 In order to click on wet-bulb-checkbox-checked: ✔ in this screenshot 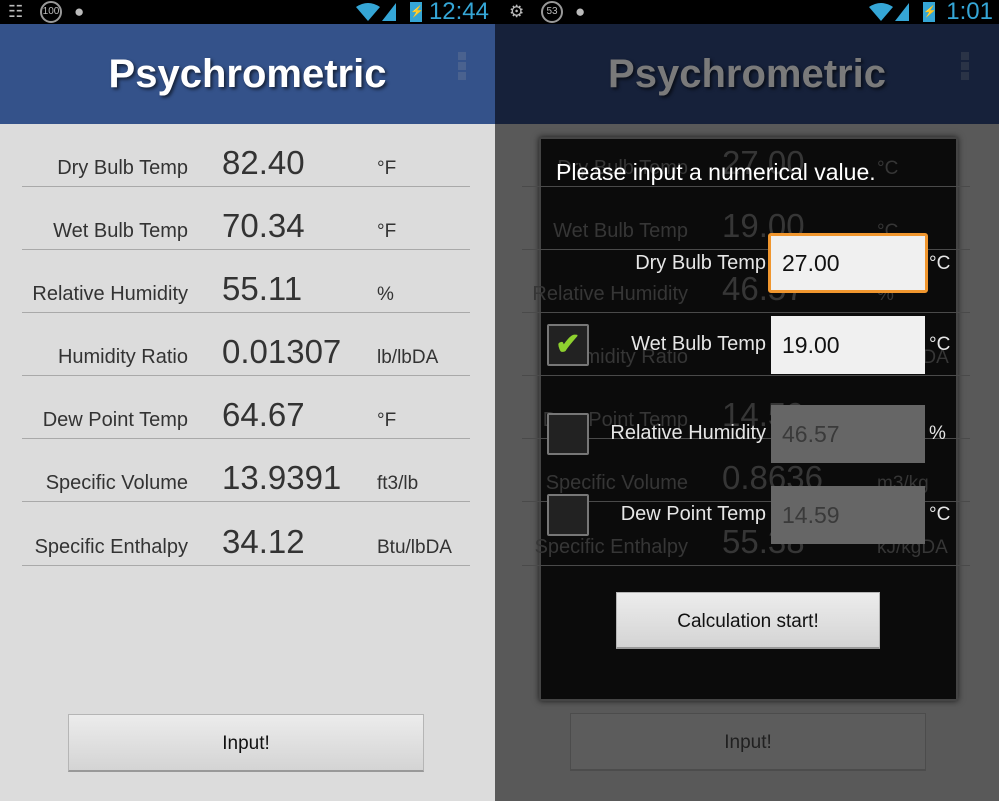, I will do `click(568, 345)`.